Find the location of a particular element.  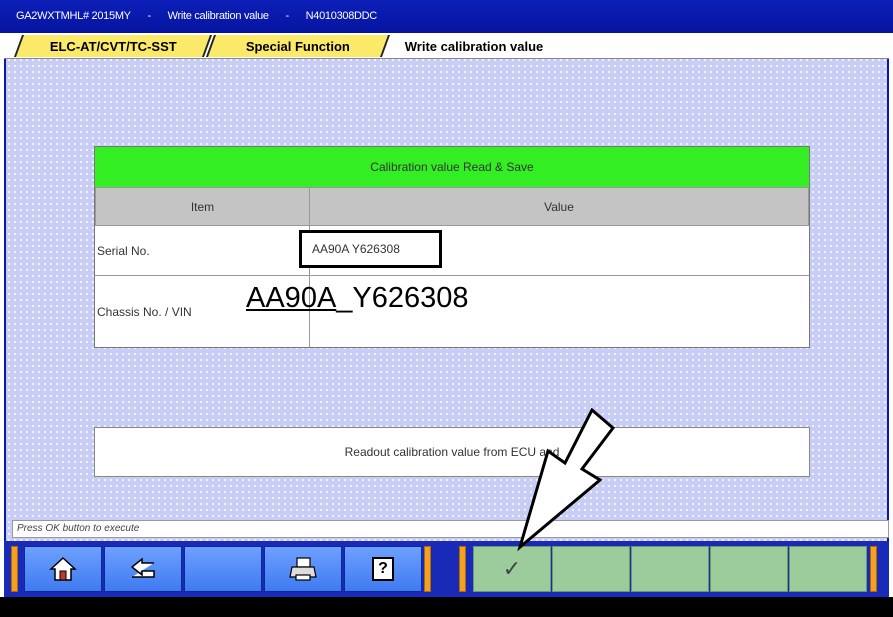

vin-annotation-suffix: _Y626308 is located at coordinates (402, 298).